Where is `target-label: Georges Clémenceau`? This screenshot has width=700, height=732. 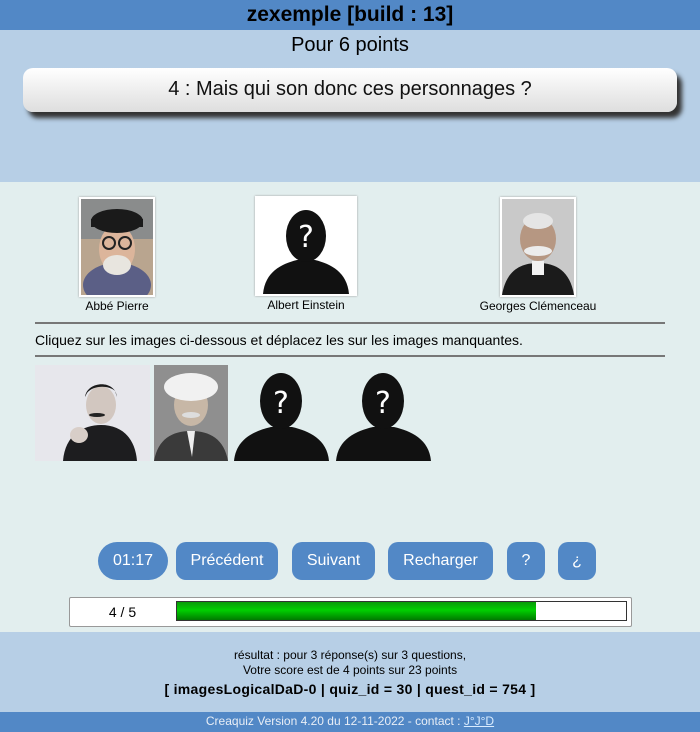 target-label: Georges Clémenceau is located at coordinates (538, 306).